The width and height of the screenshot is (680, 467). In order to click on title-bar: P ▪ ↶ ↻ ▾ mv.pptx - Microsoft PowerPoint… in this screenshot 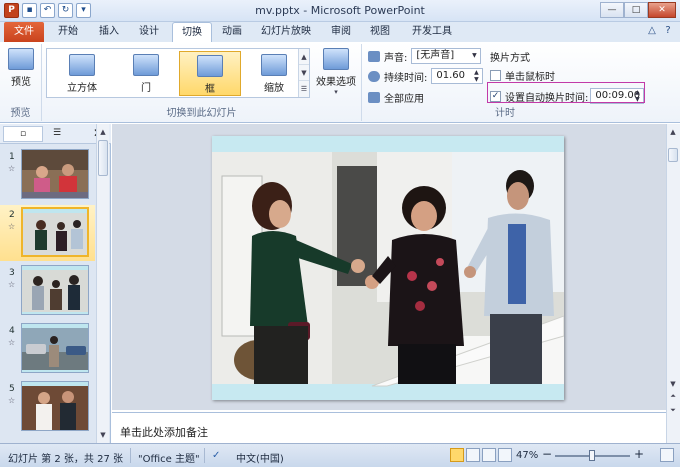, I will do `click(340, 11)`.